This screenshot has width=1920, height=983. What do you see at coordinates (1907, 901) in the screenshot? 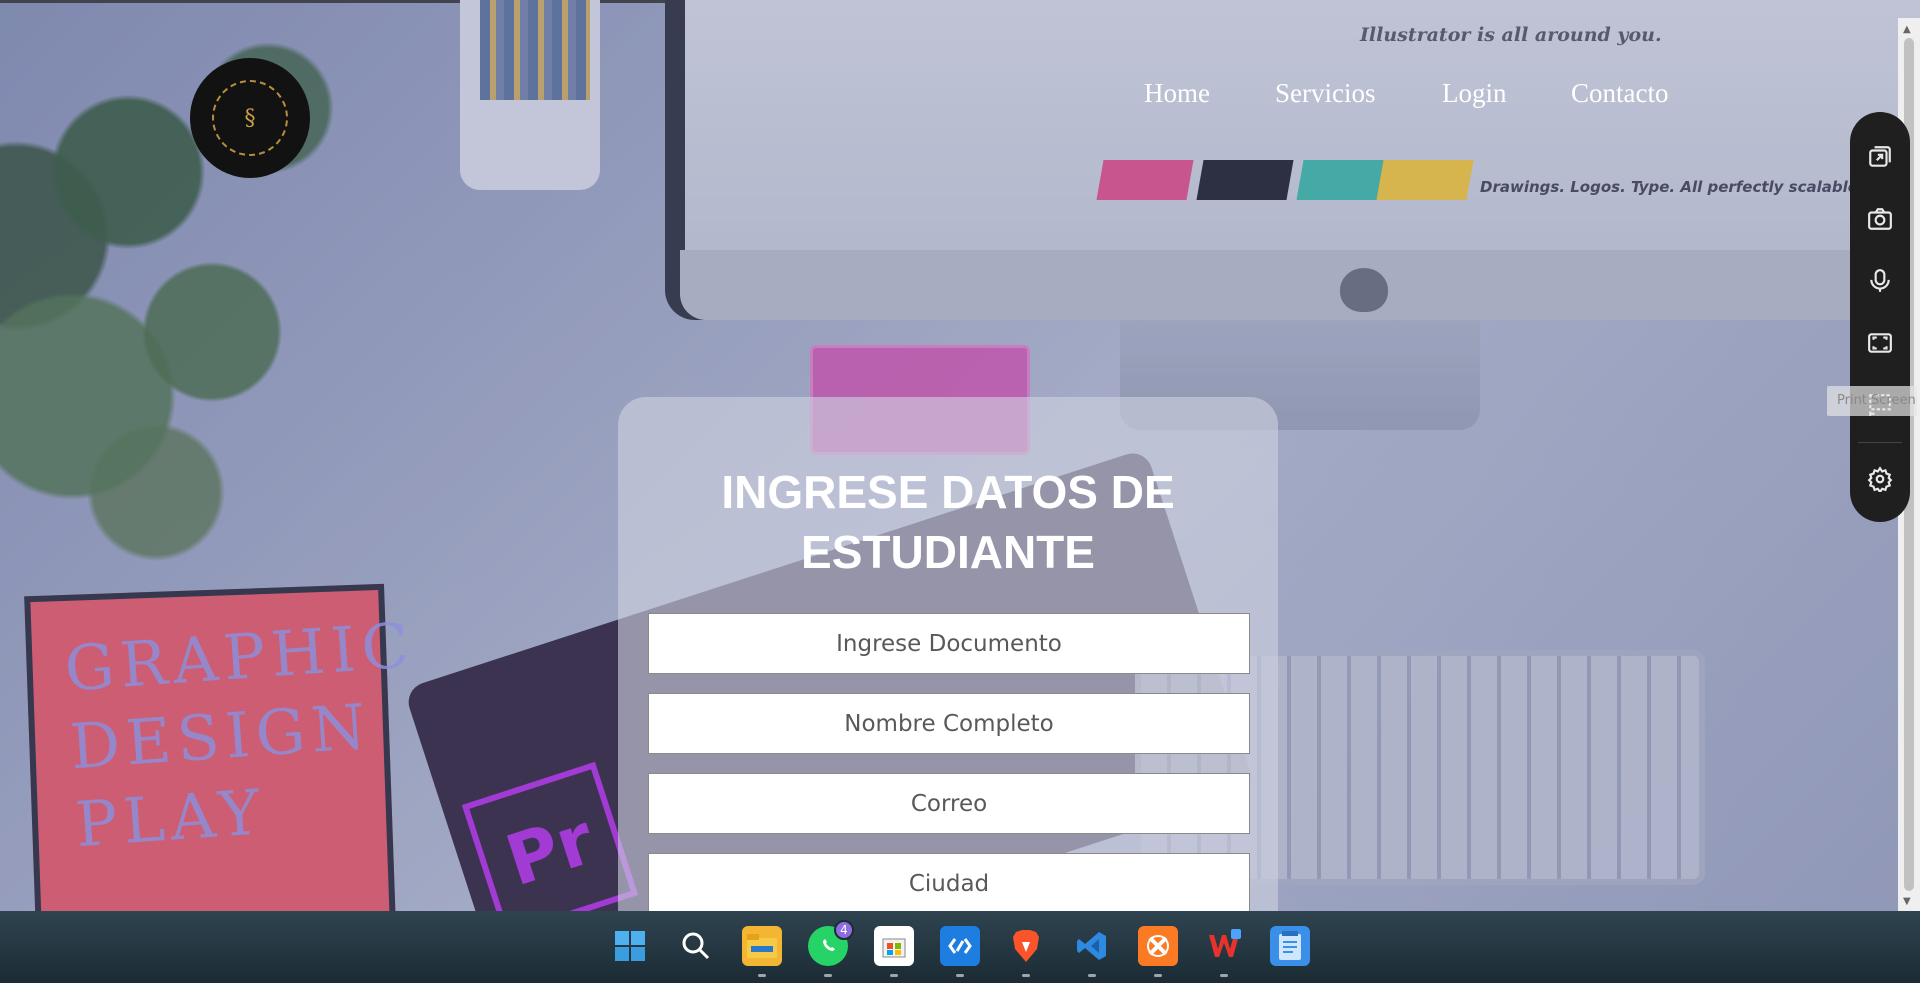
I see `scroll-down-icon: ▼` at bounding box center [1907, 901].